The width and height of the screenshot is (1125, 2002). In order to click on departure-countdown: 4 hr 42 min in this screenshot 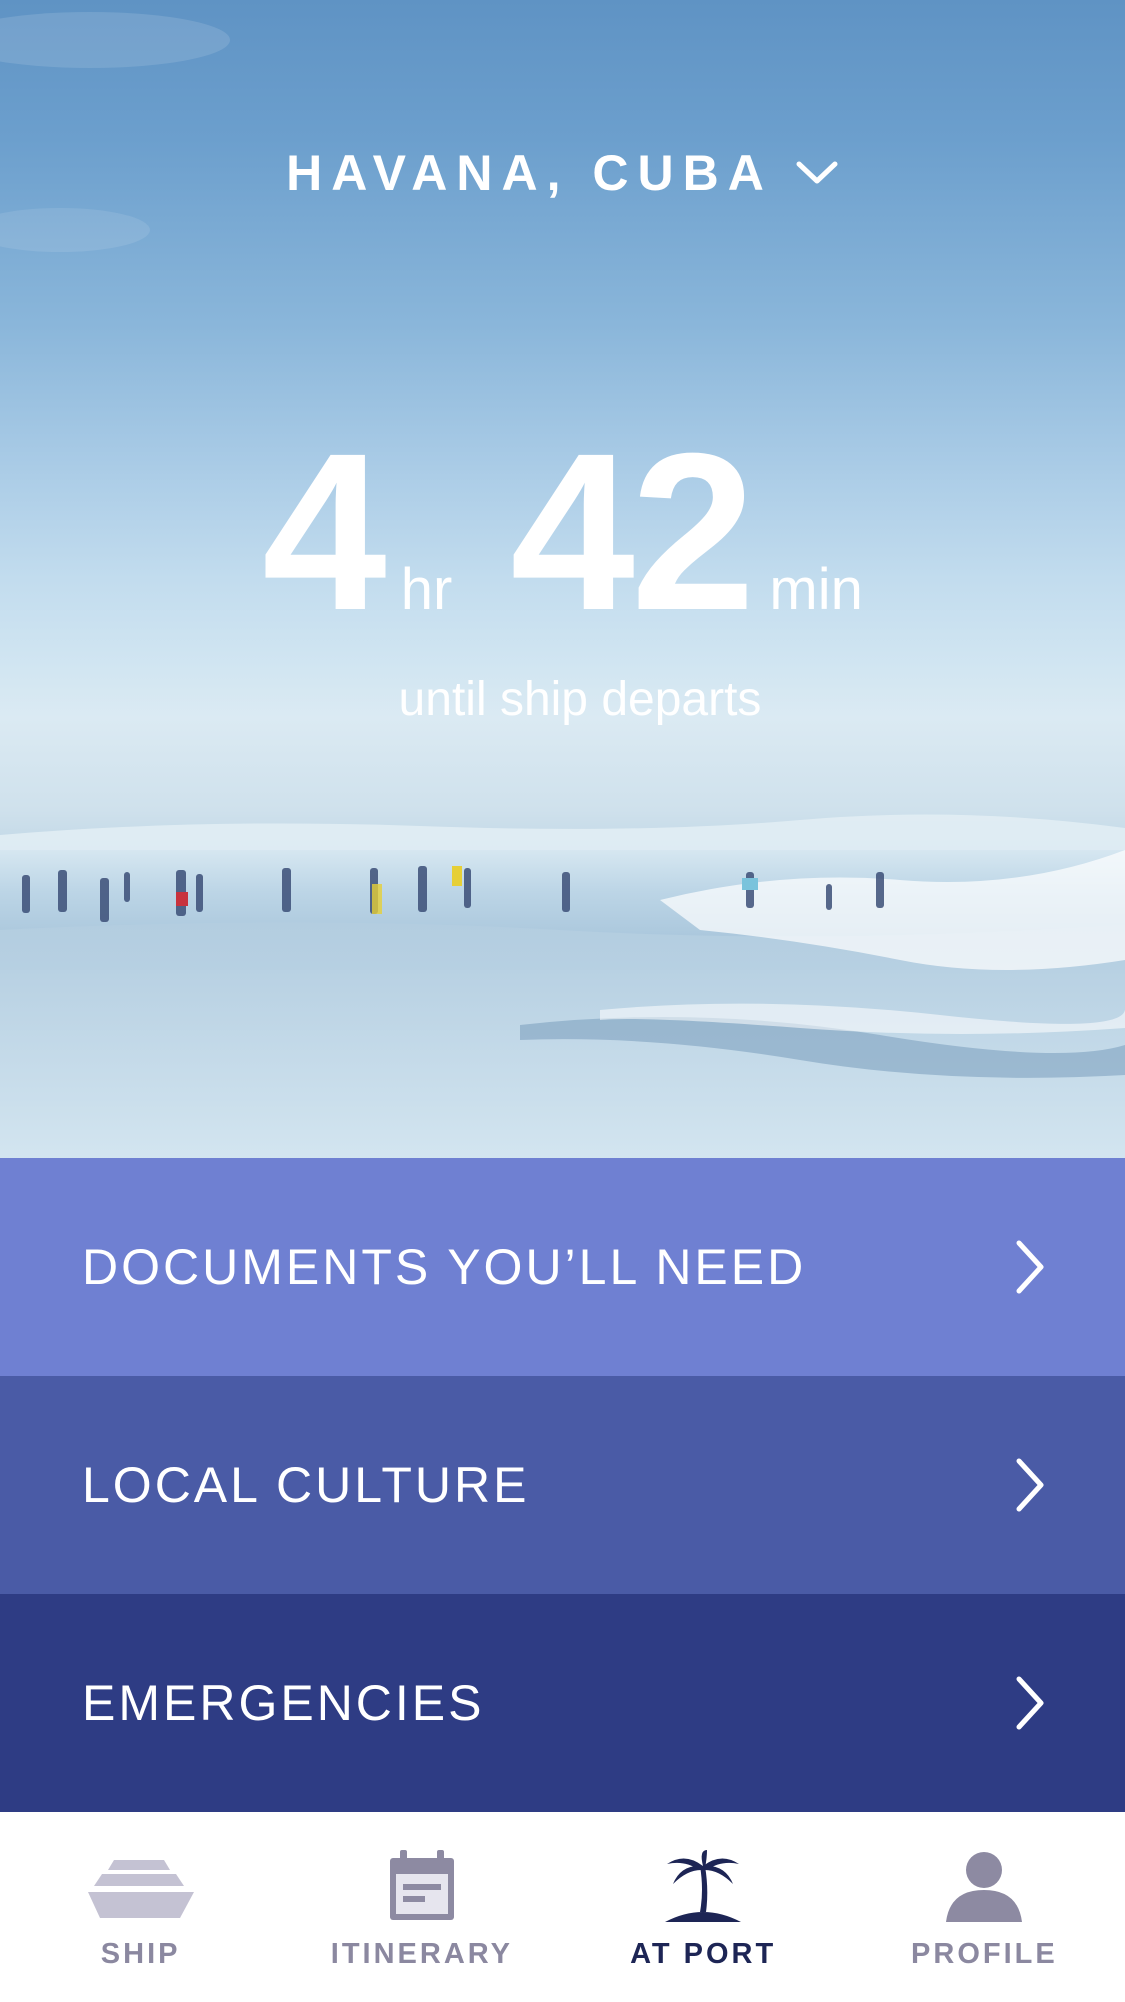, I will do `click(562, 532)`.